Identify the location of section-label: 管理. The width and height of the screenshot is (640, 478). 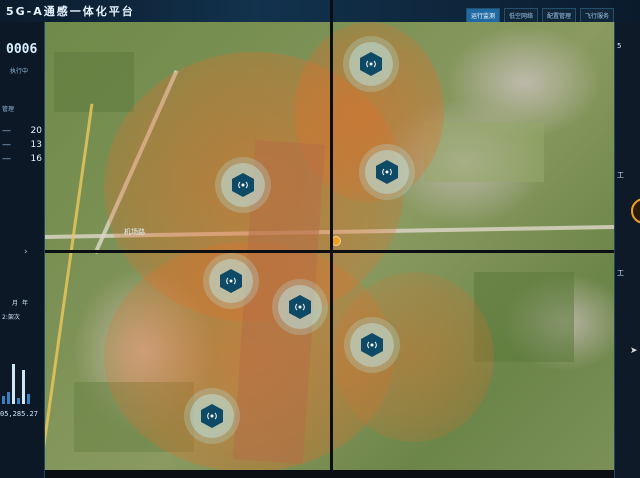
(8, 109).